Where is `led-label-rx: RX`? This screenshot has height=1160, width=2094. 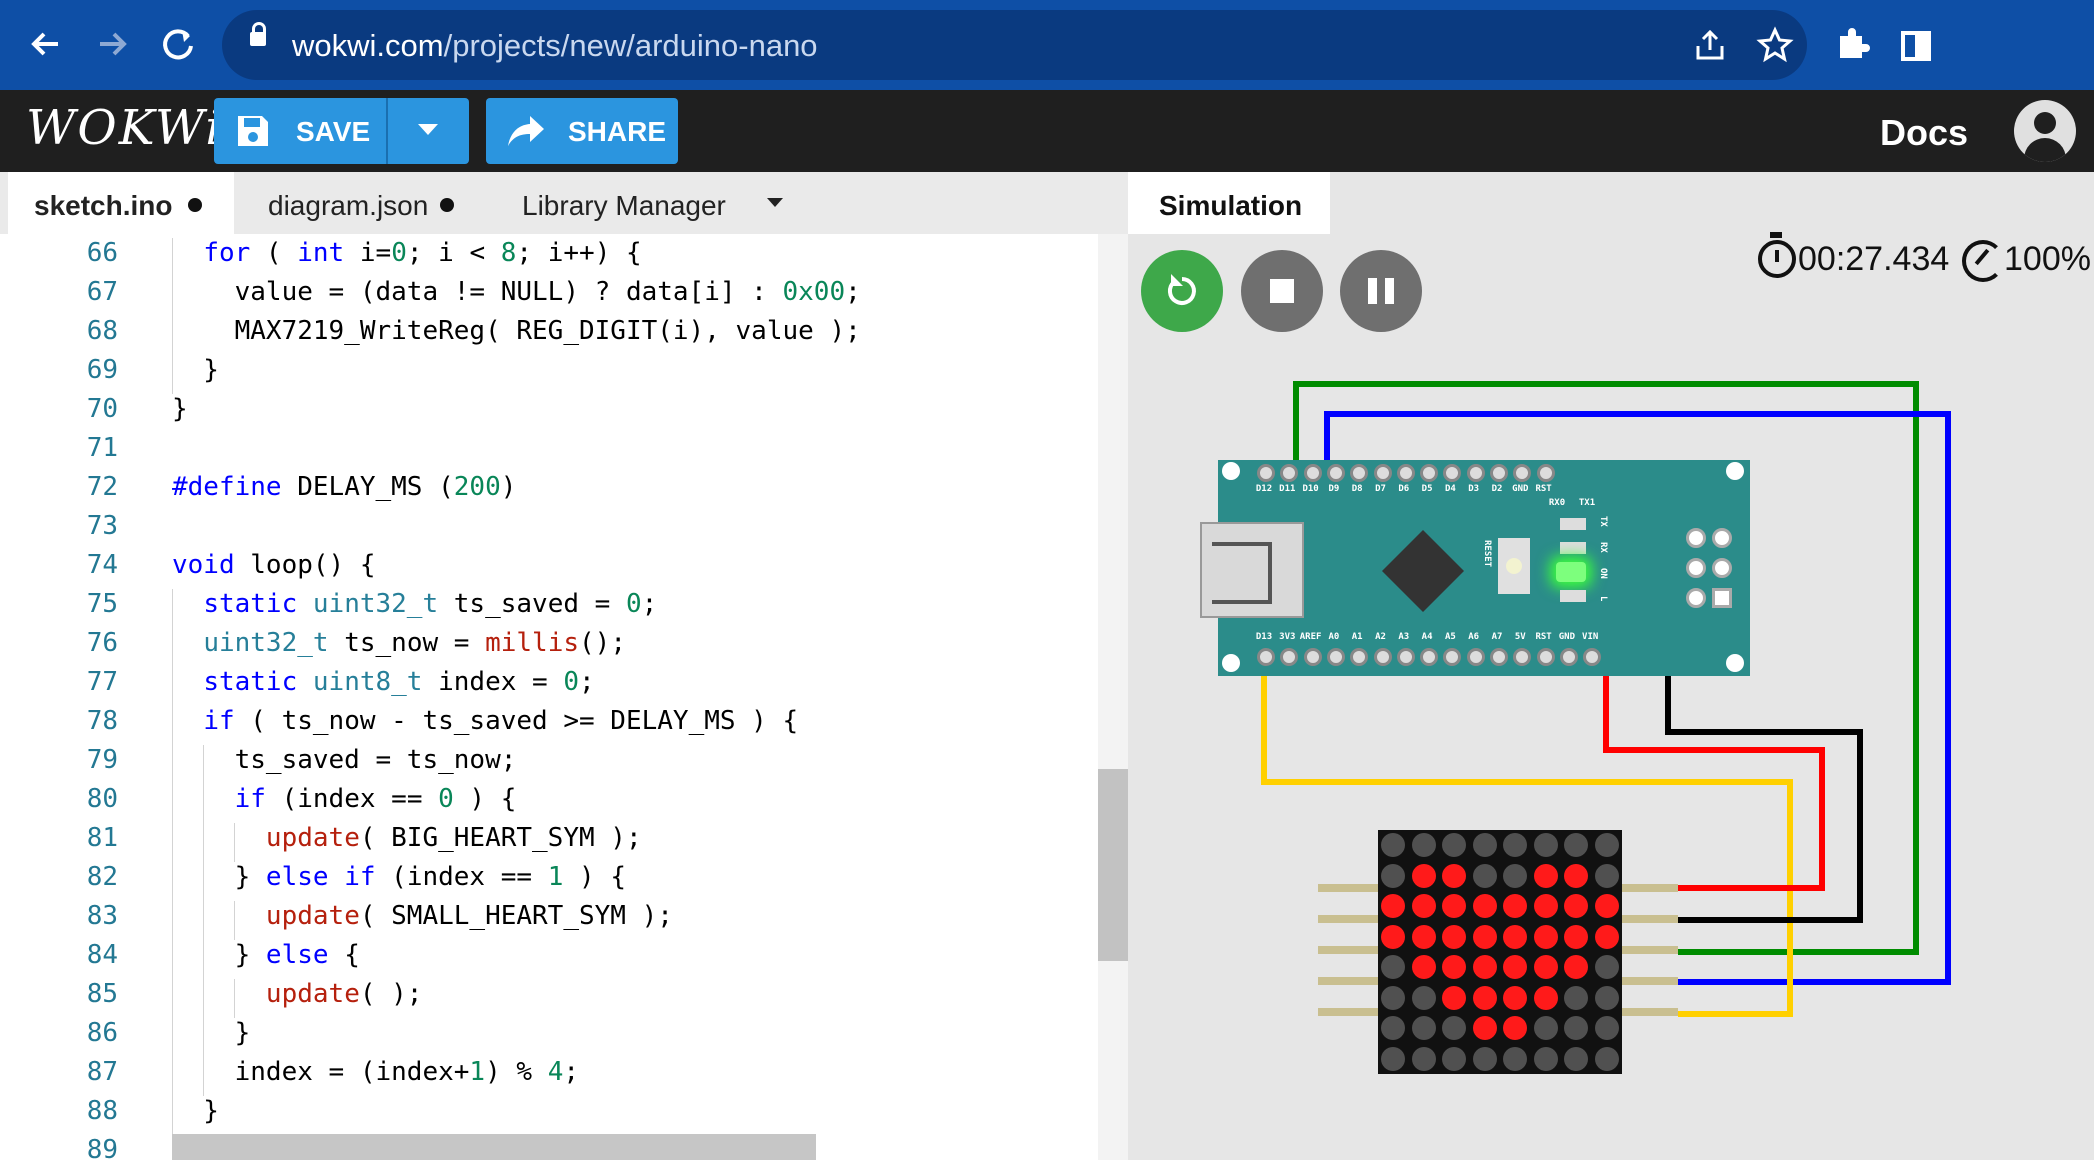
led-label-rx: RX is located at coordinates (1603, 547).